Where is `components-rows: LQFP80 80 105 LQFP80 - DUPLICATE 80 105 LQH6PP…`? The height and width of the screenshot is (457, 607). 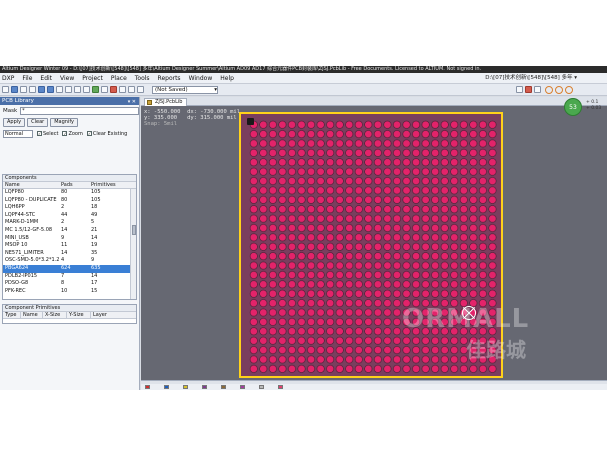 components-rows: LQFP80 80 105 LQFP80 - DUPLICATE 80 105 LQH6PP… is located at coordinates (69, 242).